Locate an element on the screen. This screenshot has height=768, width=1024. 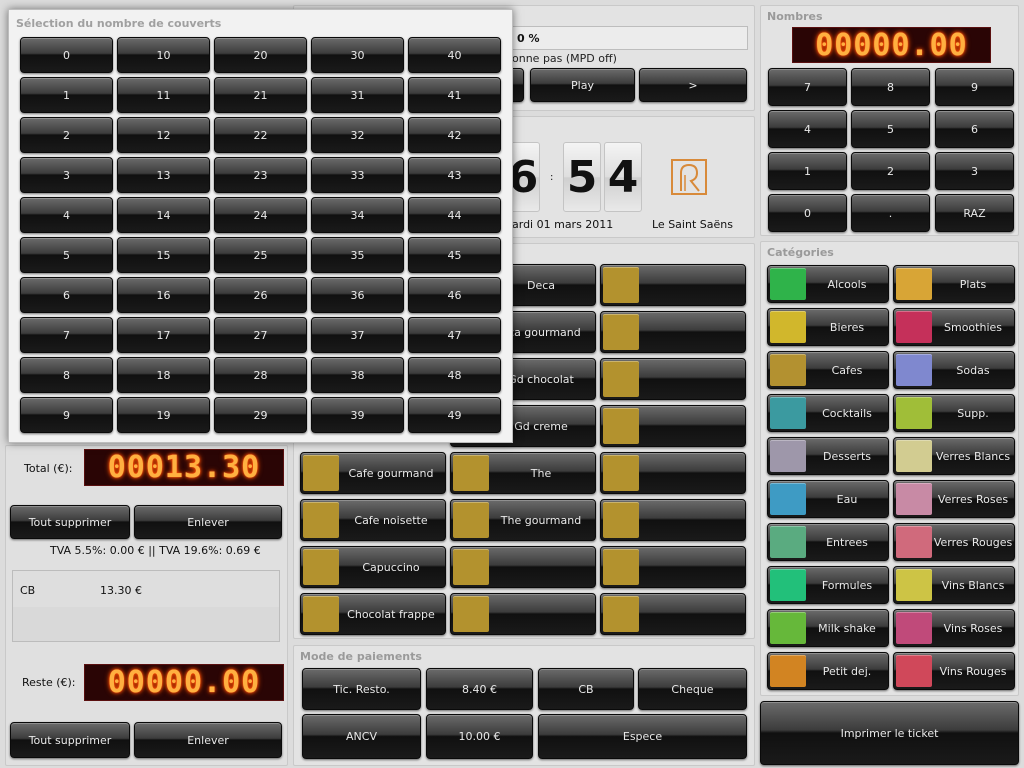
couverts-button-26: 26 is located at coordinates (260, 295).